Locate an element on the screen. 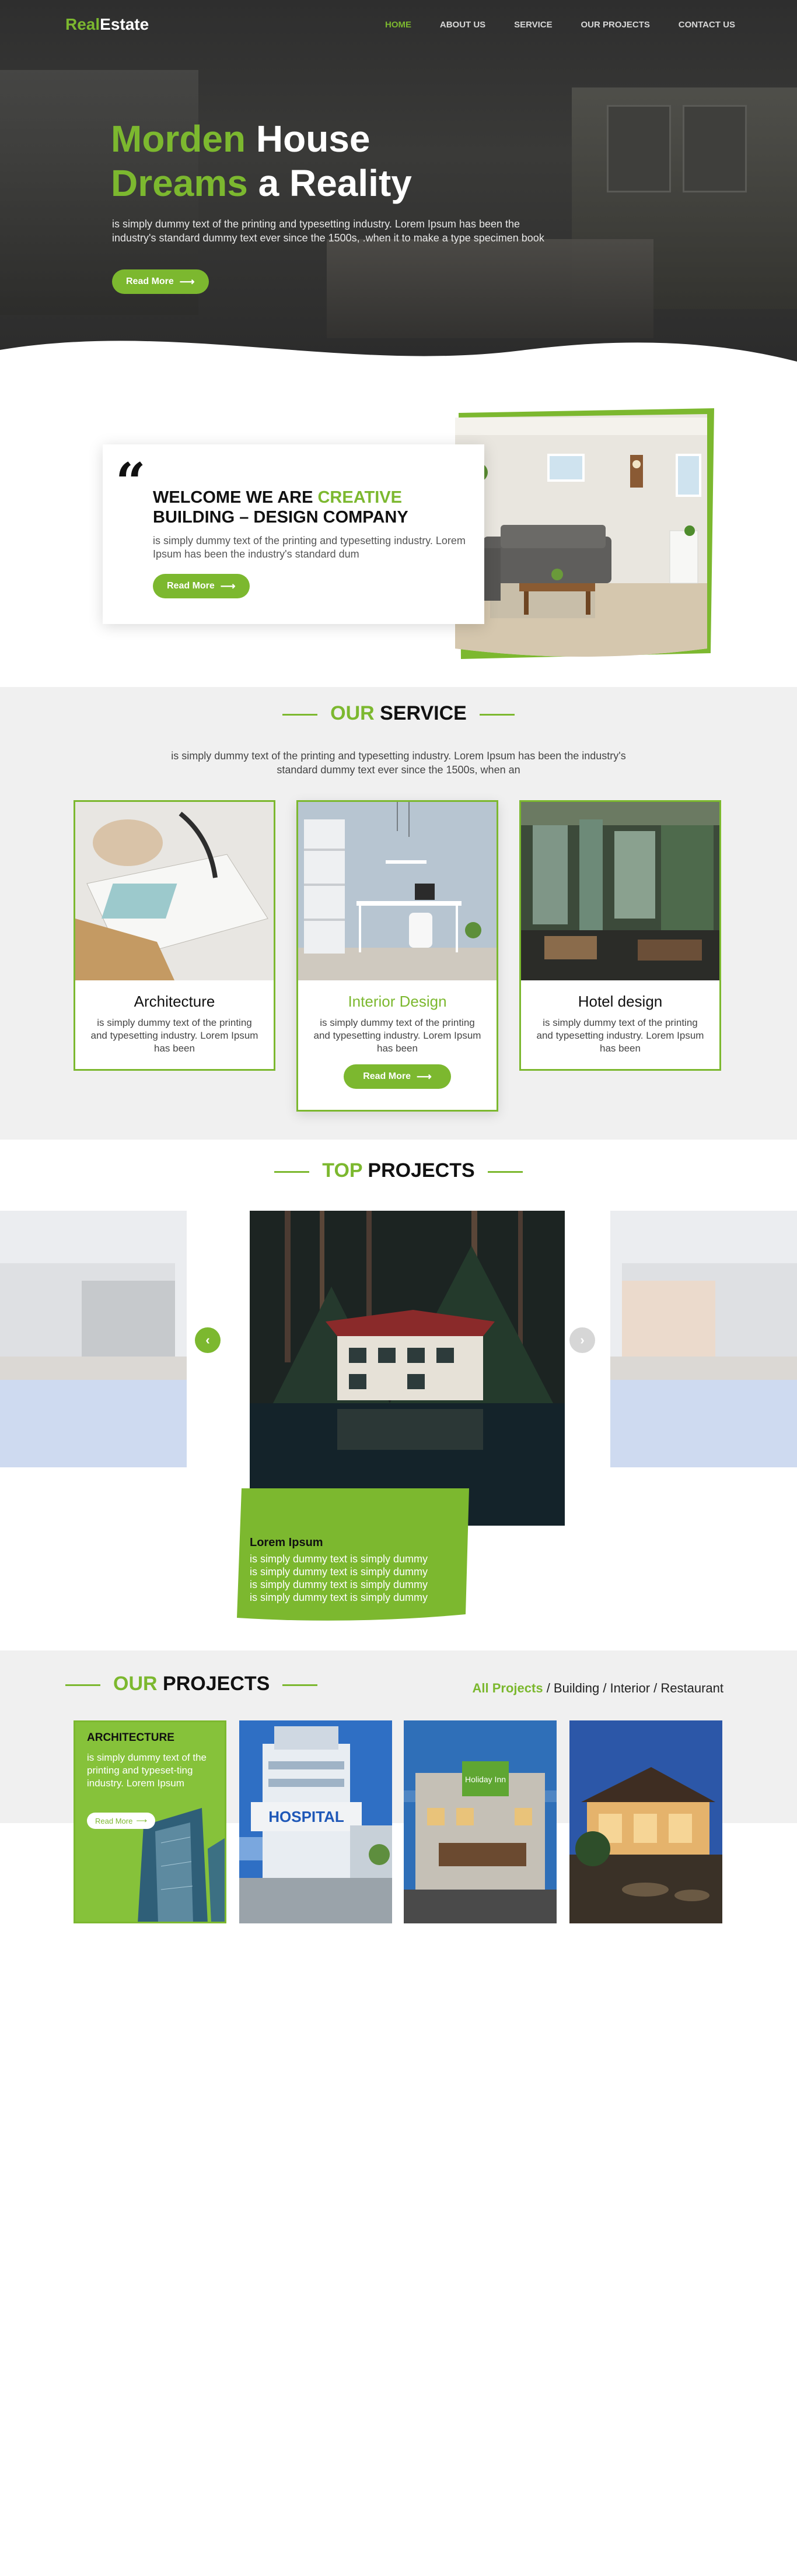 Image resolution: width=797 pixels, height=2576 pixels. restaurant-image is located at coordinates (645, 1821).